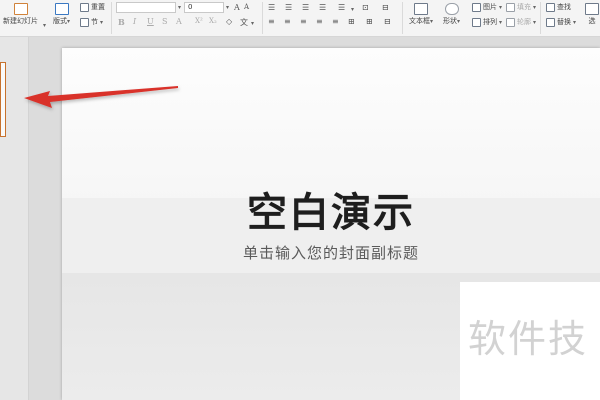 Image resolution: width=600 pixels, height=400 pixels. I want to click on arrow-icon, so click(101, 97).